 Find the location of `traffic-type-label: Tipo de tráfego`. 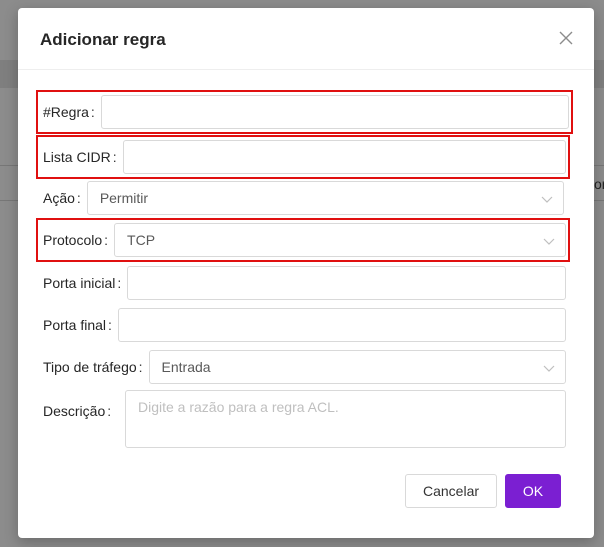

traffic-type-label: Tipo de tráfego is located at coordinates (90, 367).